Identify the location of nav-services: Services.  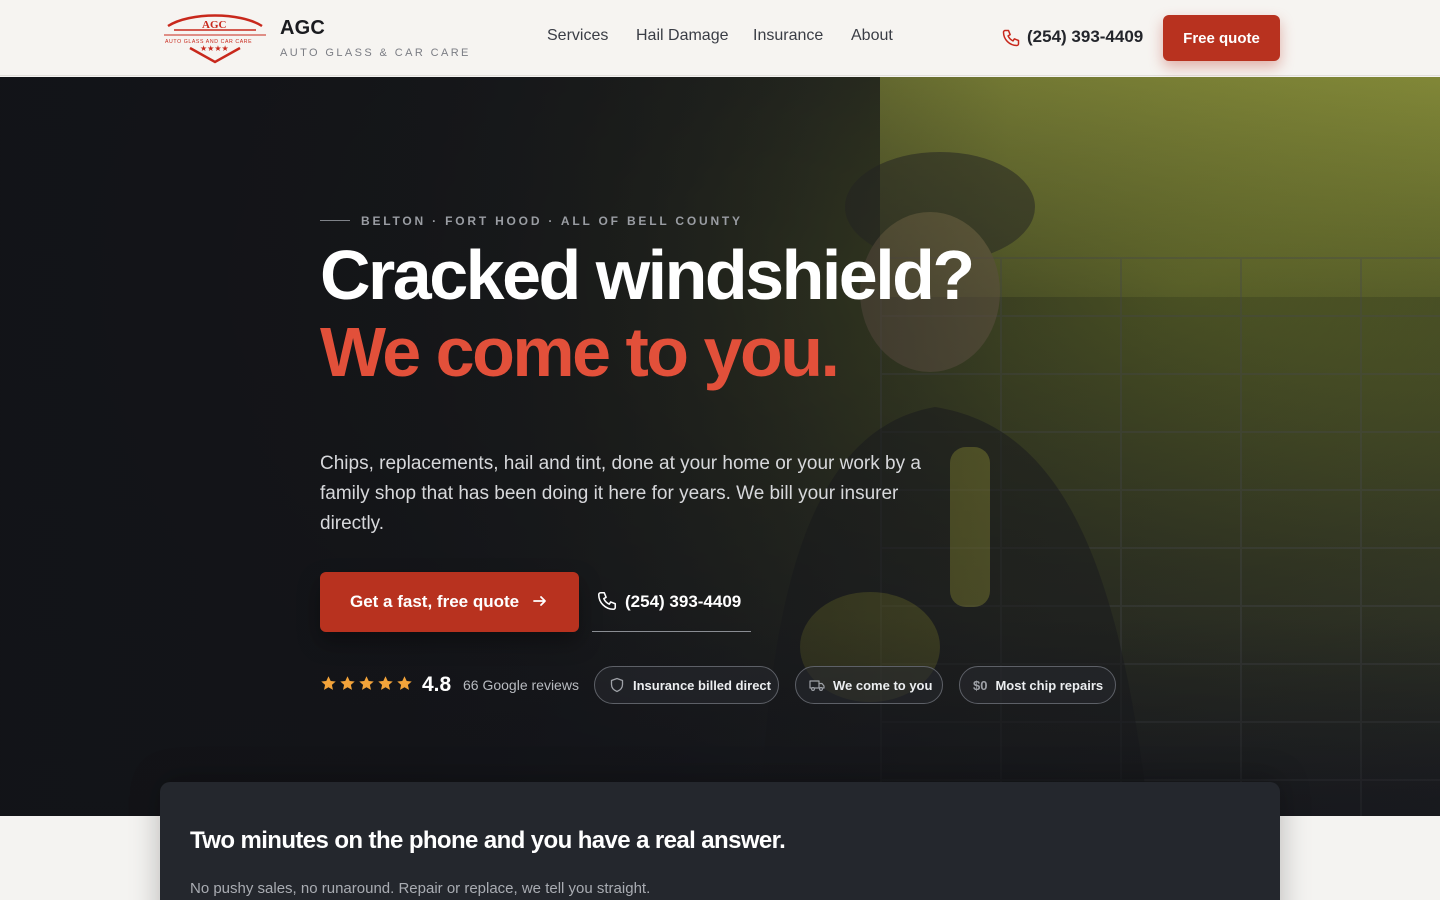
(577, 36).